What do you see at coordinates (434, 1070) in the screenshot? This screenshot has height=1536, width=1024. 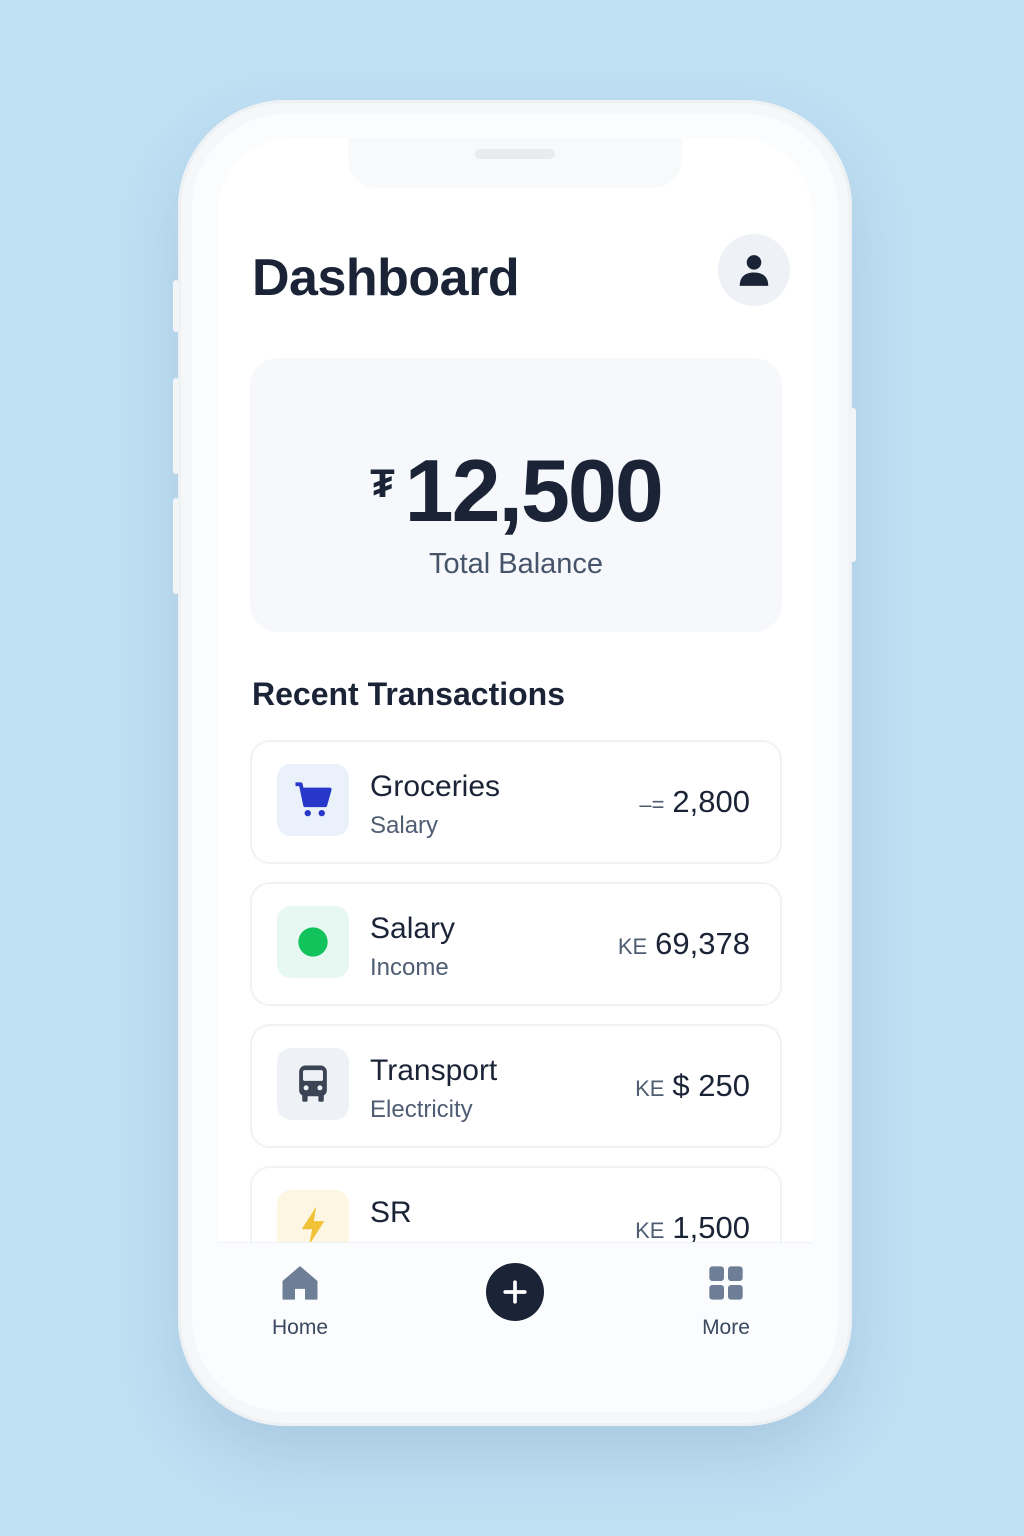 I see `transaction-name: Transport` at bounding box center [434, 1070].